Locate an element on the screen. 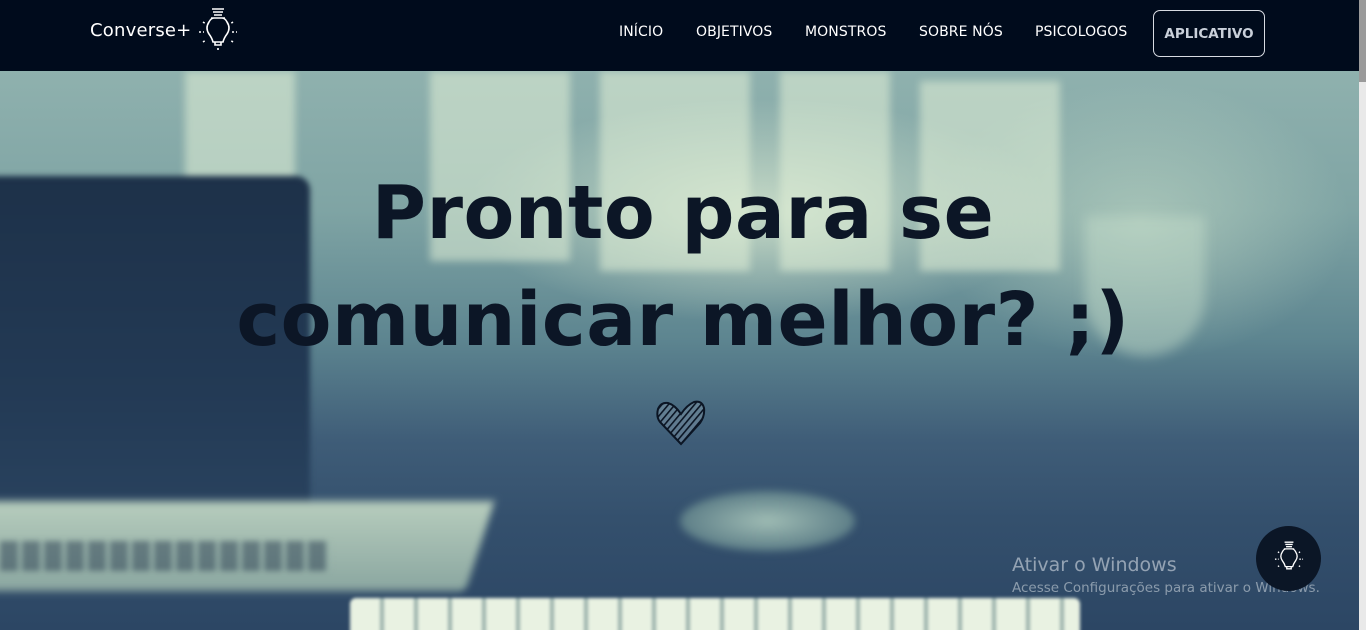 Image resolution: width=1366 pixels, height=630 pixels. floating-lightbulb-button is located at coordinates (1288, 558).